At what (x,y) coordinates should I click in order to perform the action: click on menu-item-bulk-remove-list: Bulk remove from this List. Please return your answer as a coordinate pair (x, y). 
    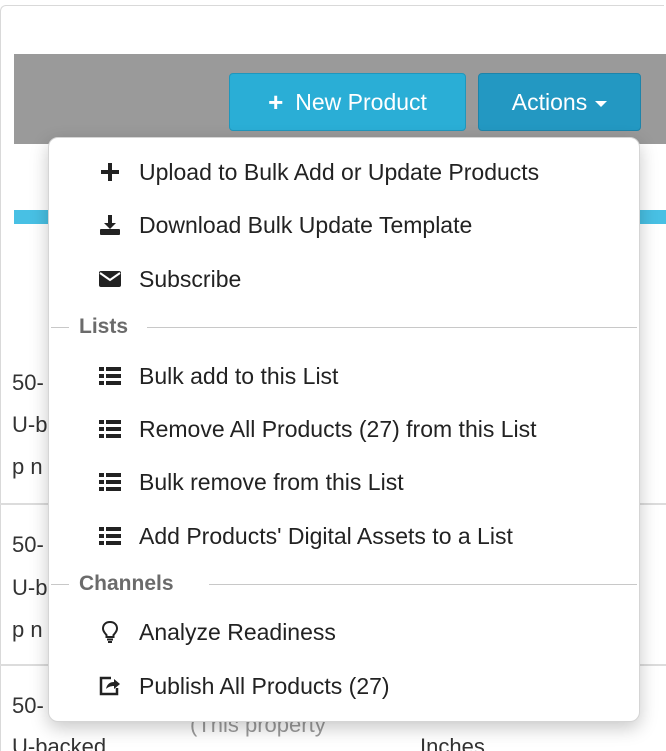
    Looking at the image, I should click on (250, 482).